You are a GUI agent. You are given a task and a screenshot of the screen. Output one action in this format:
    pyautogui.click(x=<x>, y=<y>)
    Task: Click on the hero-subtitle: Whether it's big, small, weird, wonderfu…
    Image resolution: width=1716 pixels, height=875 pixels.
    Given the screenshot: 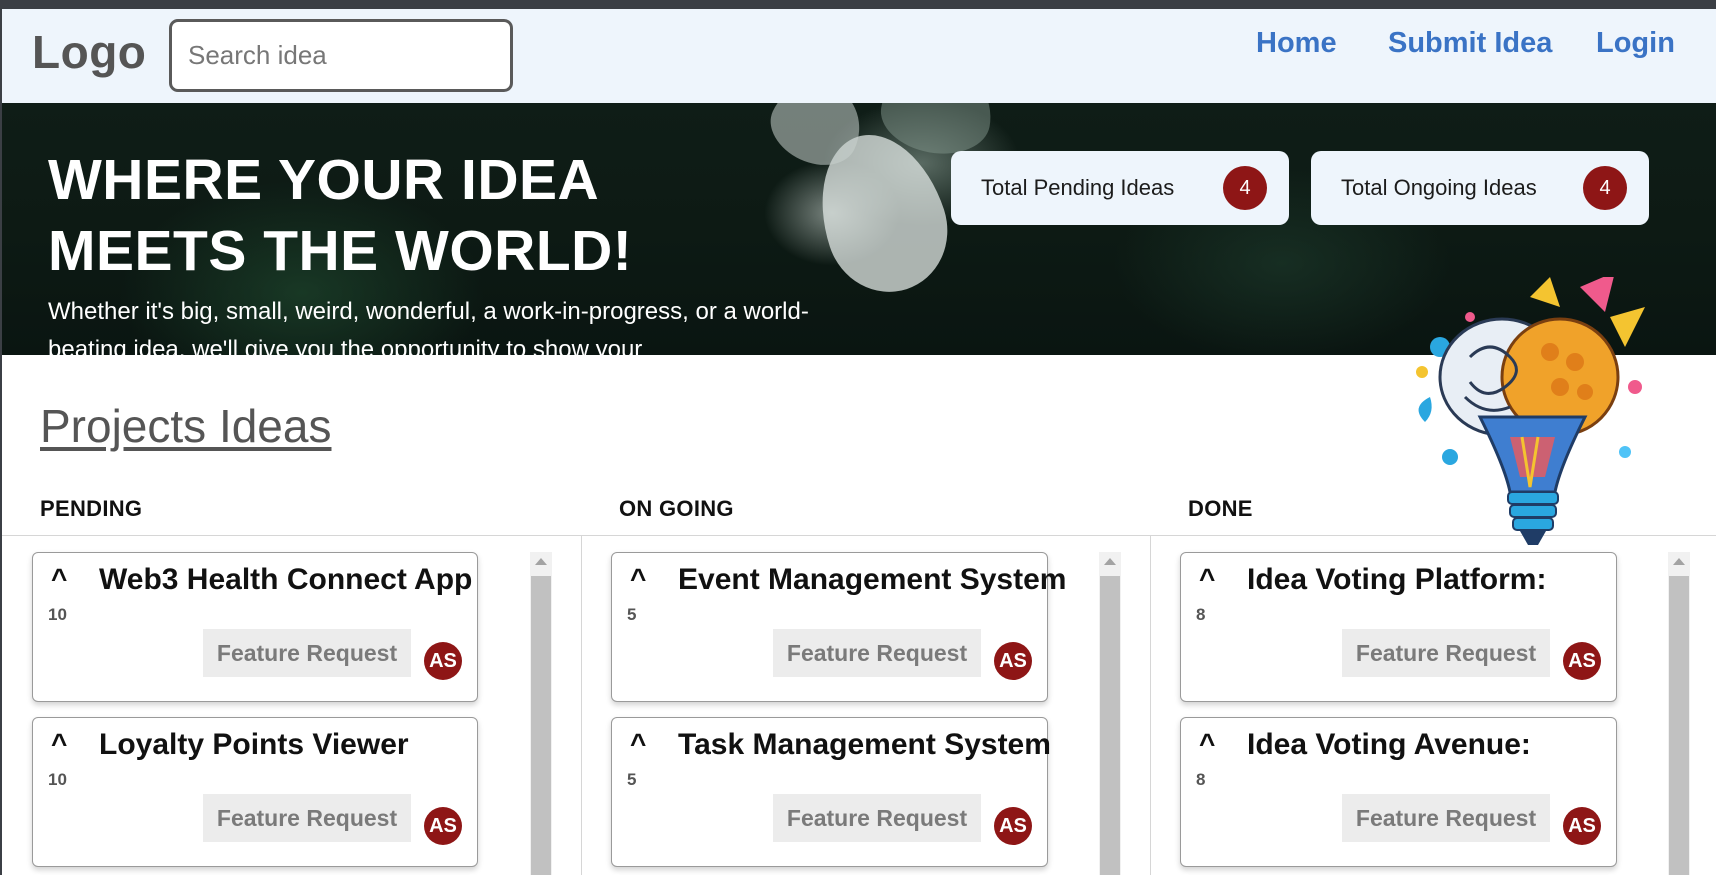 What is the action you would take?
    pyautogui.click(x=428, y=326)
    